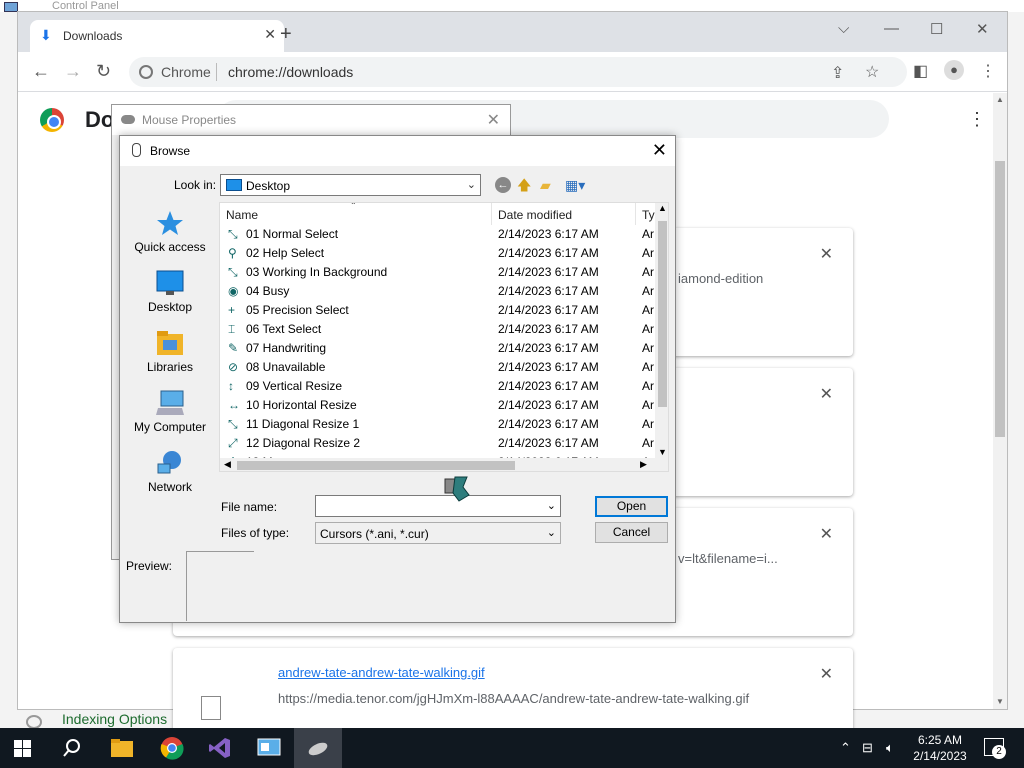 This screenshot has width=1024, height=768. Describe the element at coordinates (157, 36) in the screenshot. I see `tab-downloads: ⬇ Downloads ✕` at that location.